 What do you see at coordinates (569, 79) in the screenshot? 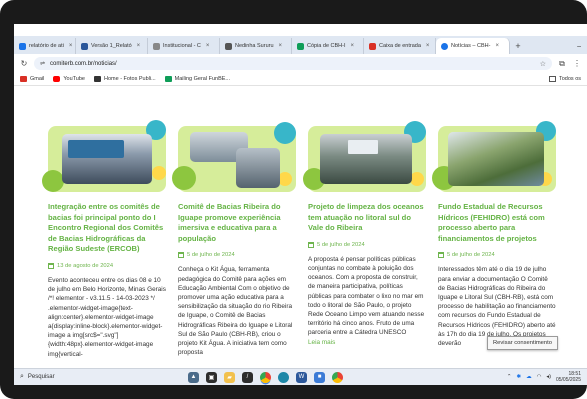
I see `all-bookmarks-label: Todos os` at bounding box center [569, 79].